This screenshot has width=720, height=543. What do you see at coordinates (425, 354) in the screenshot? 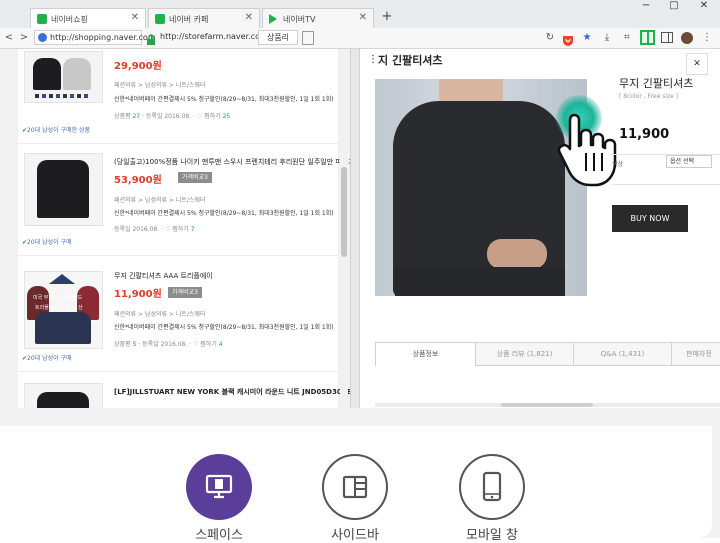
I see `tab-product-info: 상품정보` at bounding box center [425, 354].